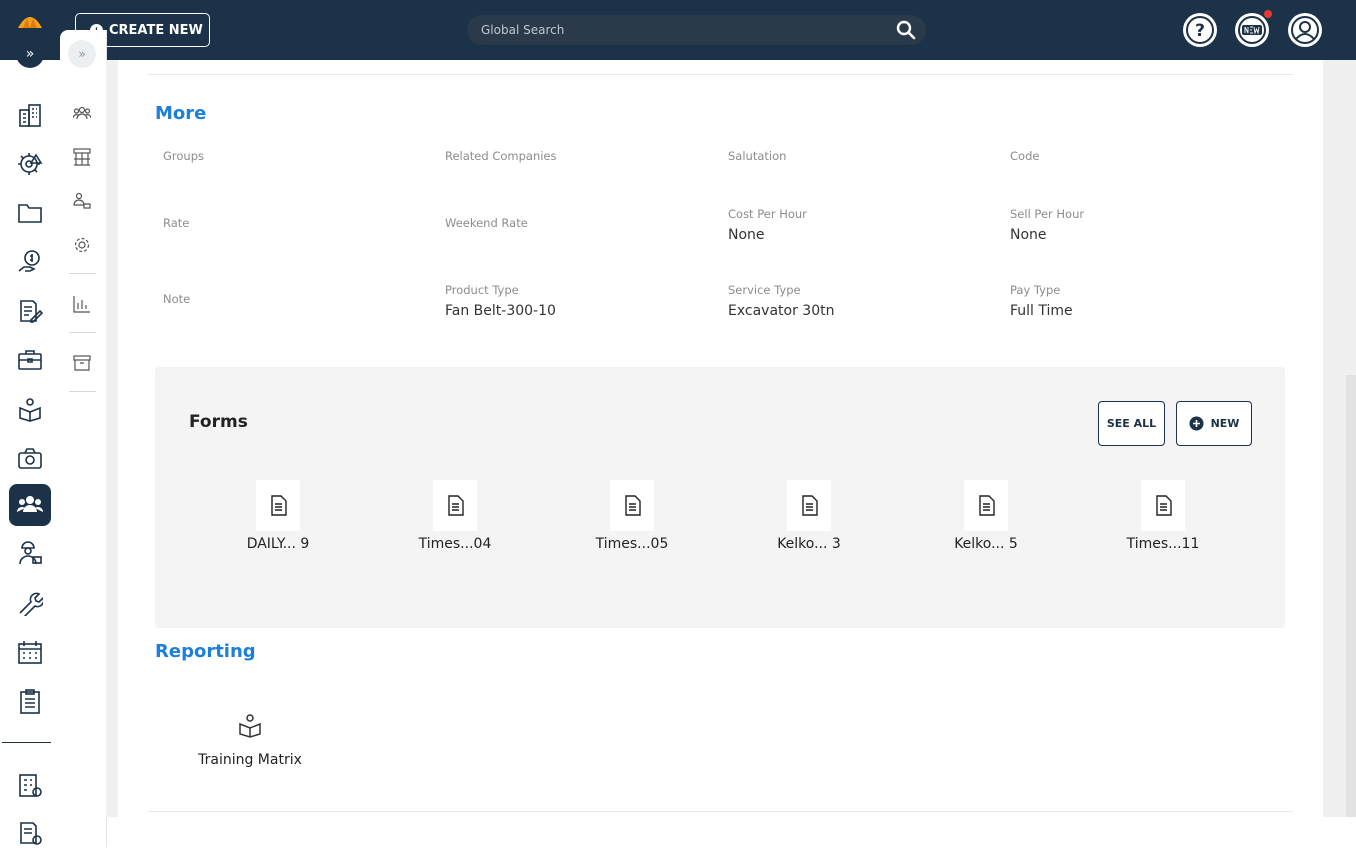  I want to click on settings-icon, so click(82, 245).